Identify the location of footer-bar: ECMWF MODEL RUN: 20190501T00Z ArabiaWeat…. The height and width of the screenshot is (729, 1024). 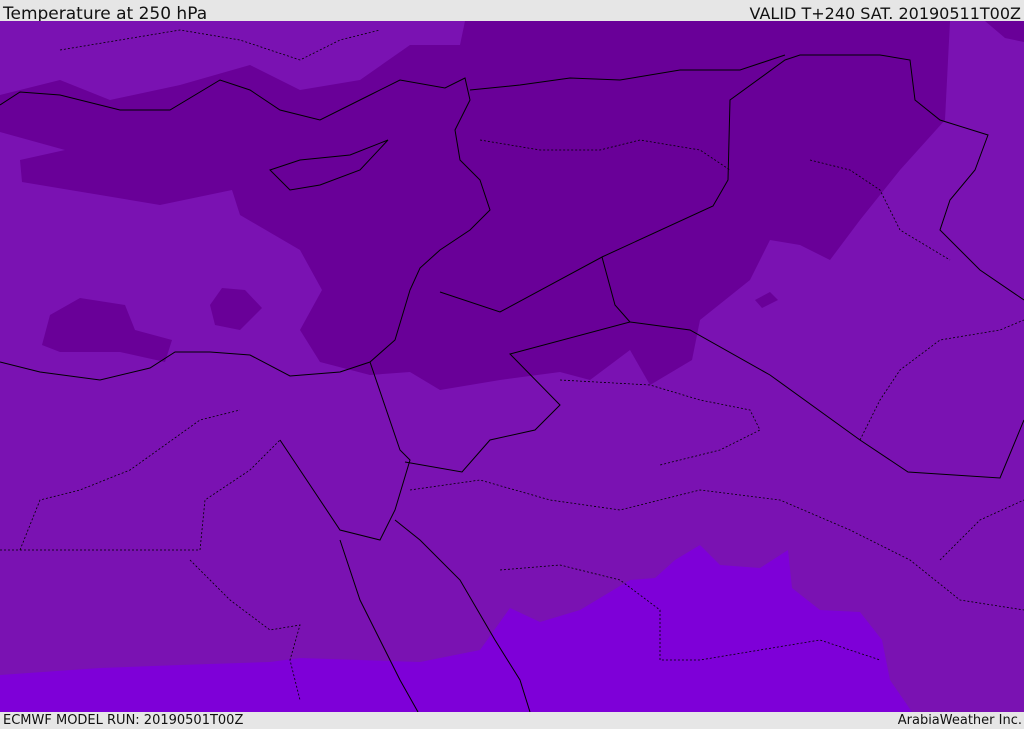
(512, 720).